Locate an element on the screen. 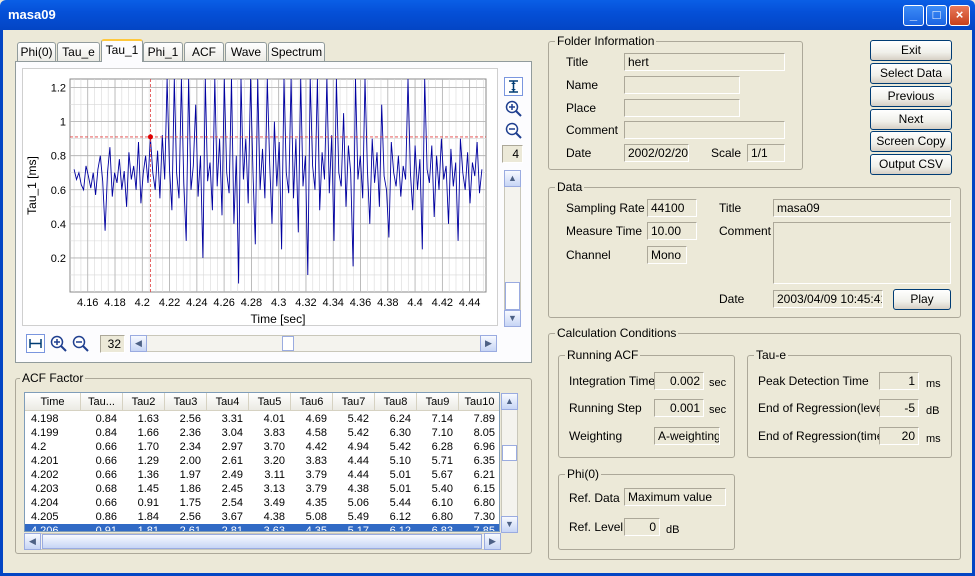  ref-data-field: Maximum value is located at coordinates (675, 497).